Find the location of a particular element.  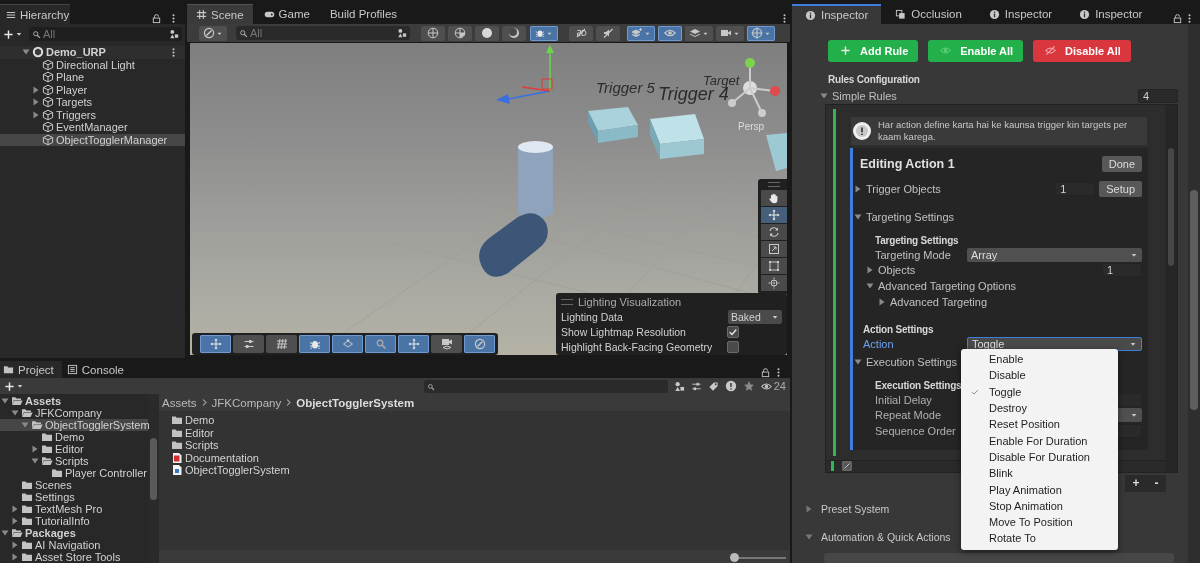

tree-item: Plane is located at coordinates (92, 77).